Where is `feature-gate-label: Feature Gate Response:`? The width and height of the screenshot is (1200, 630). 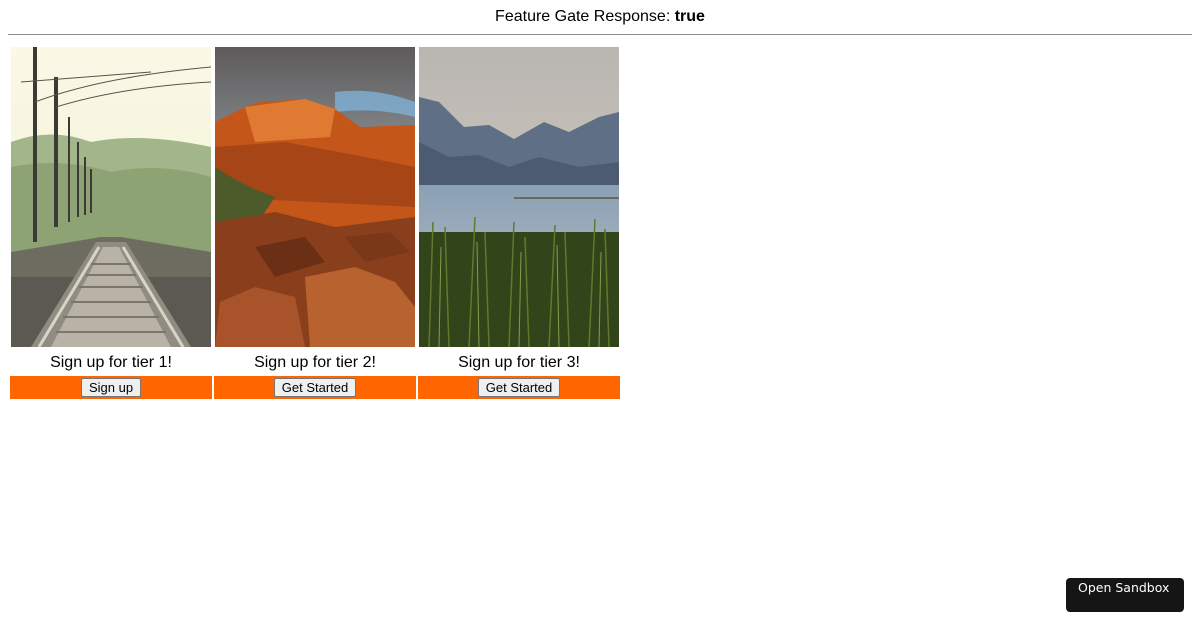 feature-gate-label: Feature Gate Response: is located at coordinates (583, 16).